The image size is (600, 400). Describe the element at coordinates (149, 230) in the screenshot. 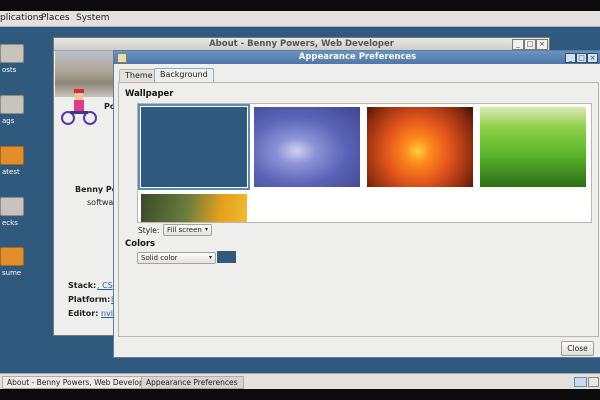

I see `style-label: Style:` at that location.